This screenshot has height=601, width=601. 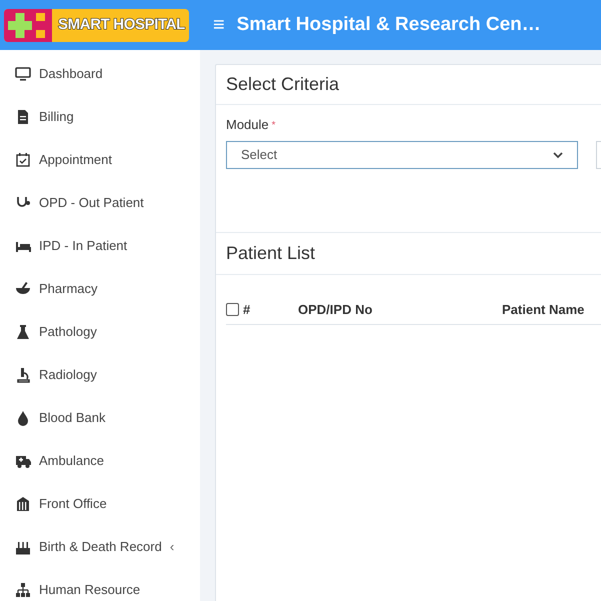 I want to click on required-mark: *, so click(x=274, y=125).